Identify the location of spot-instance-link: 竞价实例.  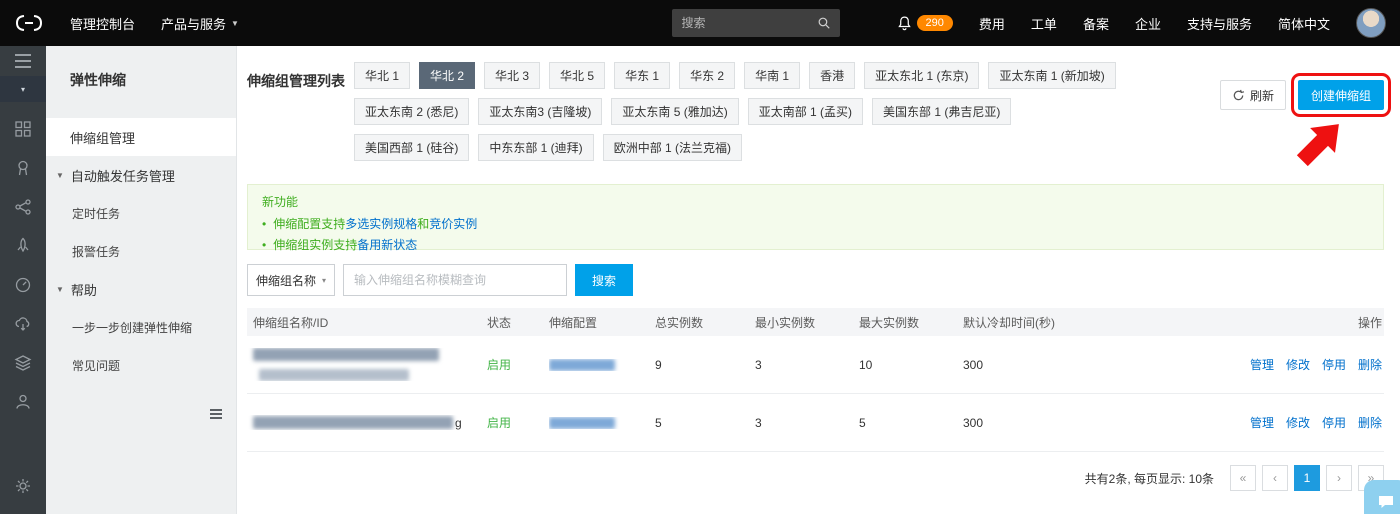
(453, 223).